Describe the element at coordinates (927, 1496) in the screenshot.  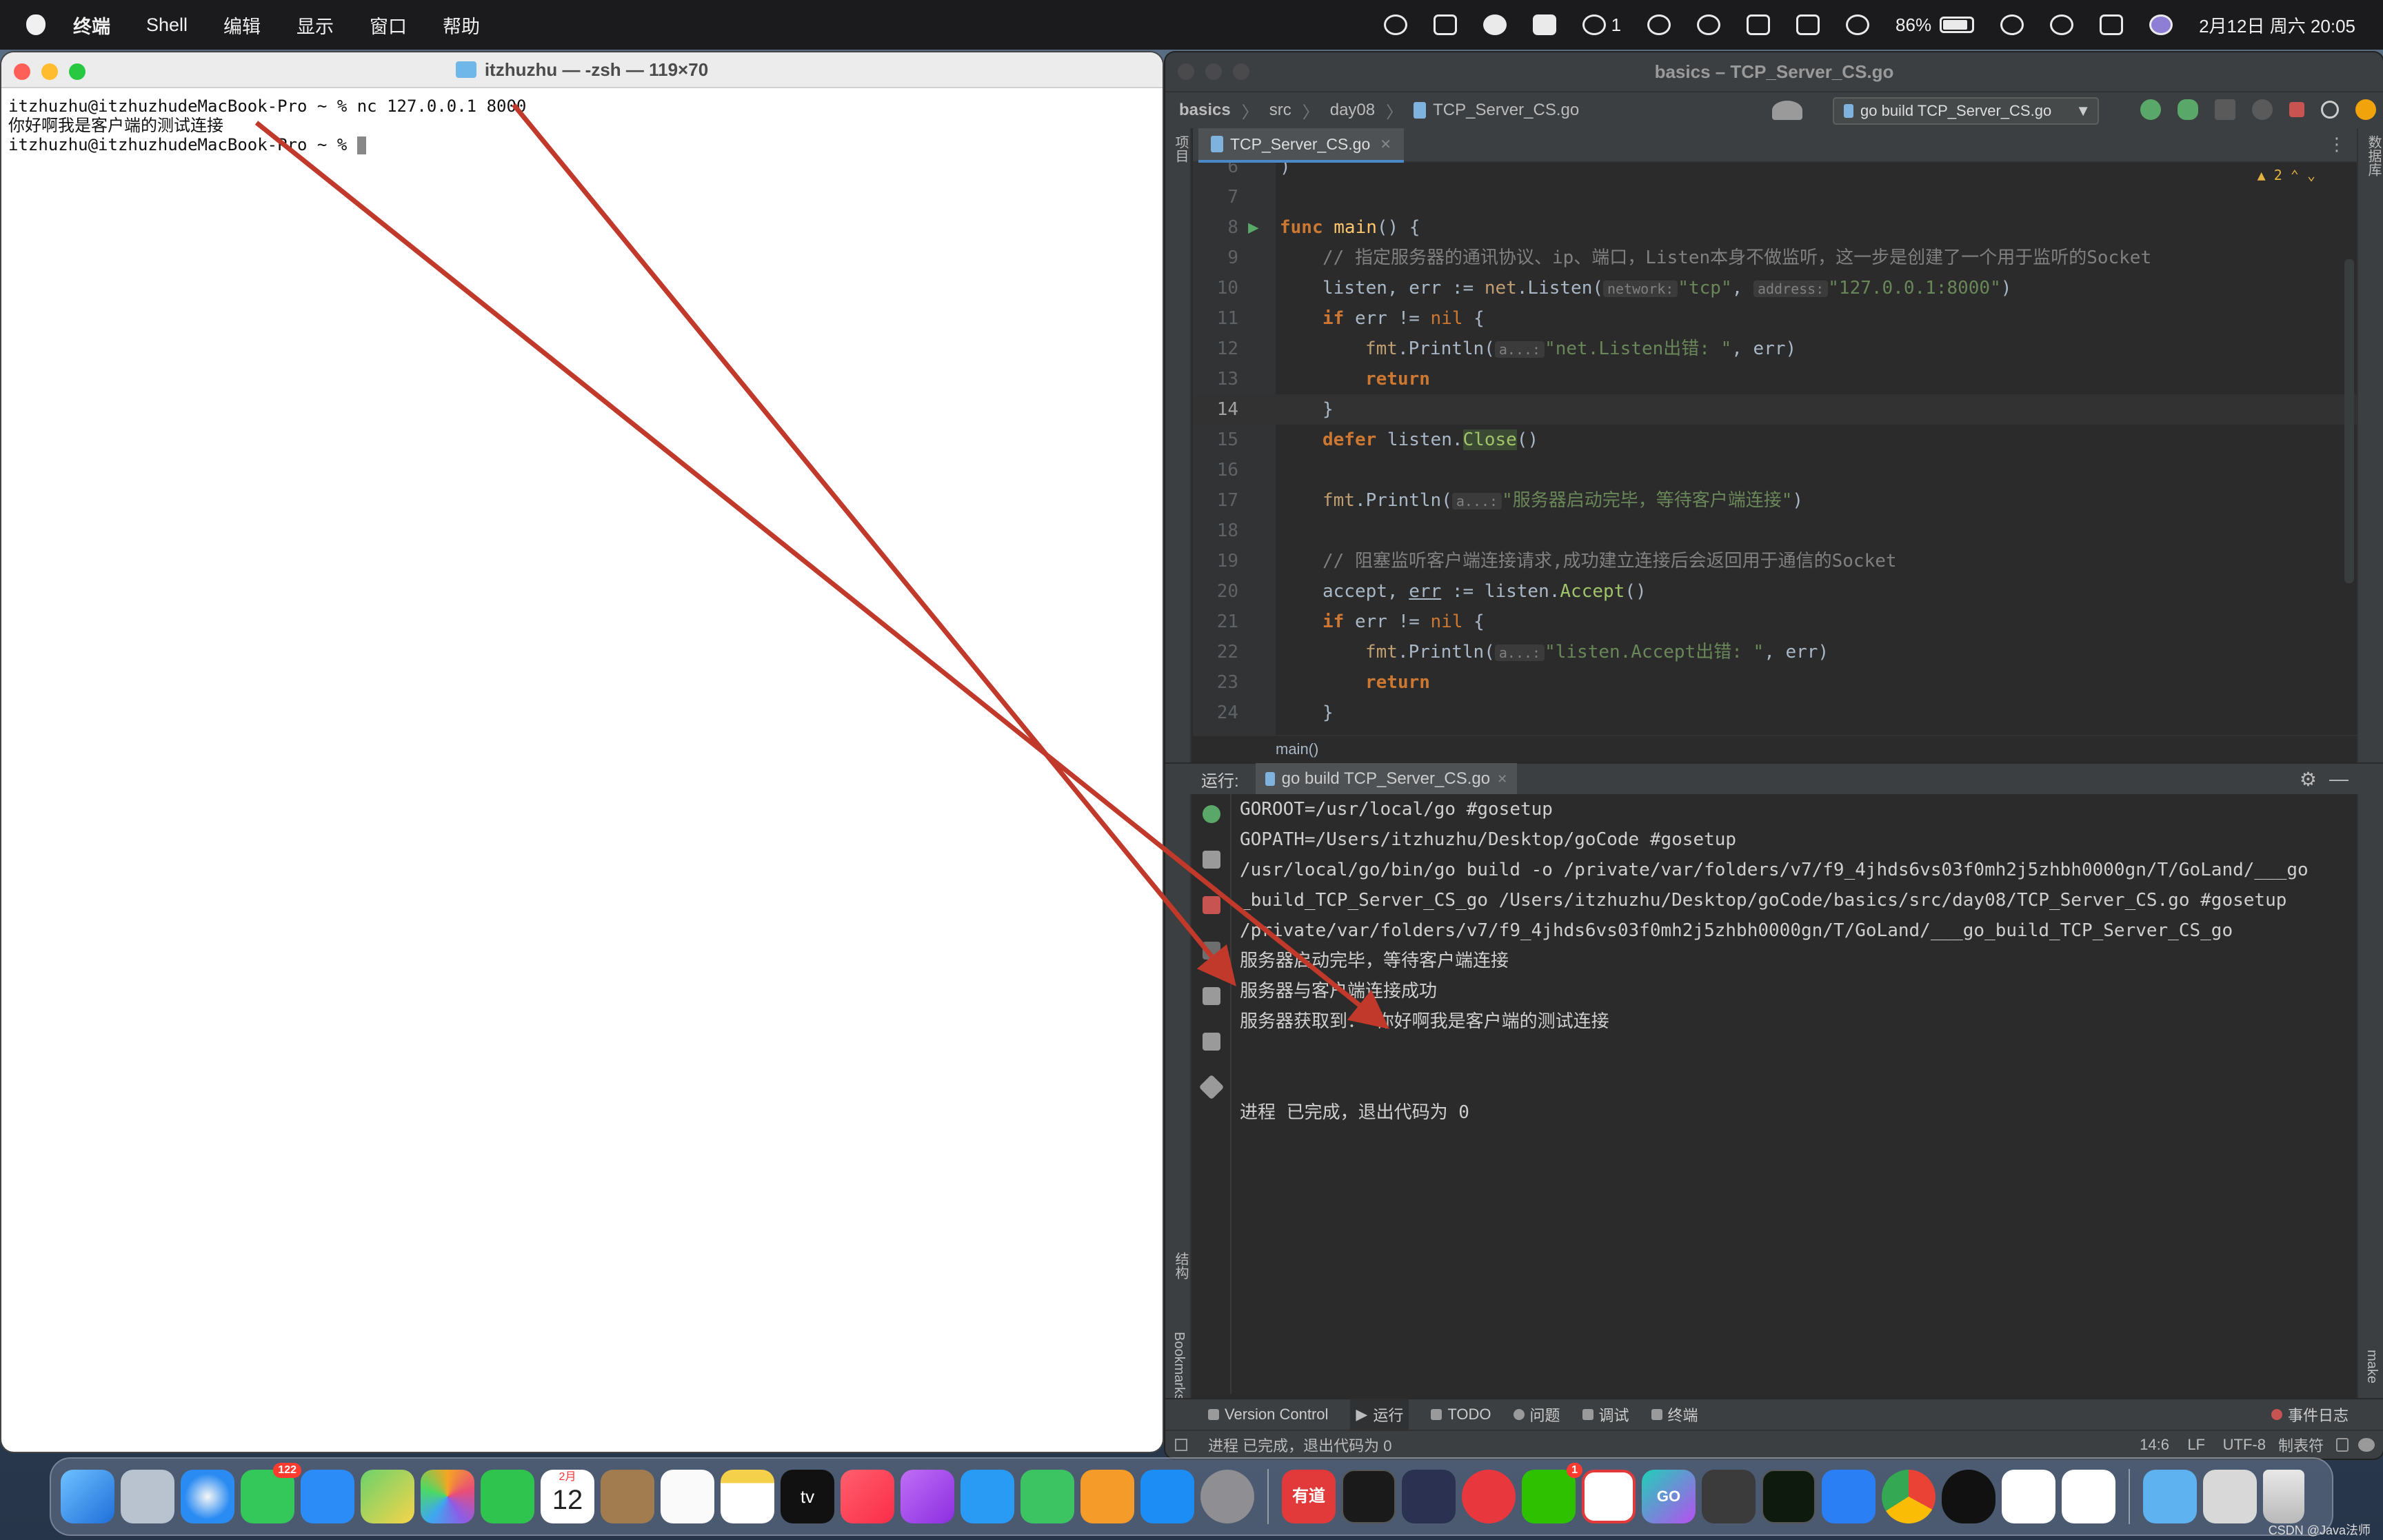
I see `podcasts-icon` at that location.